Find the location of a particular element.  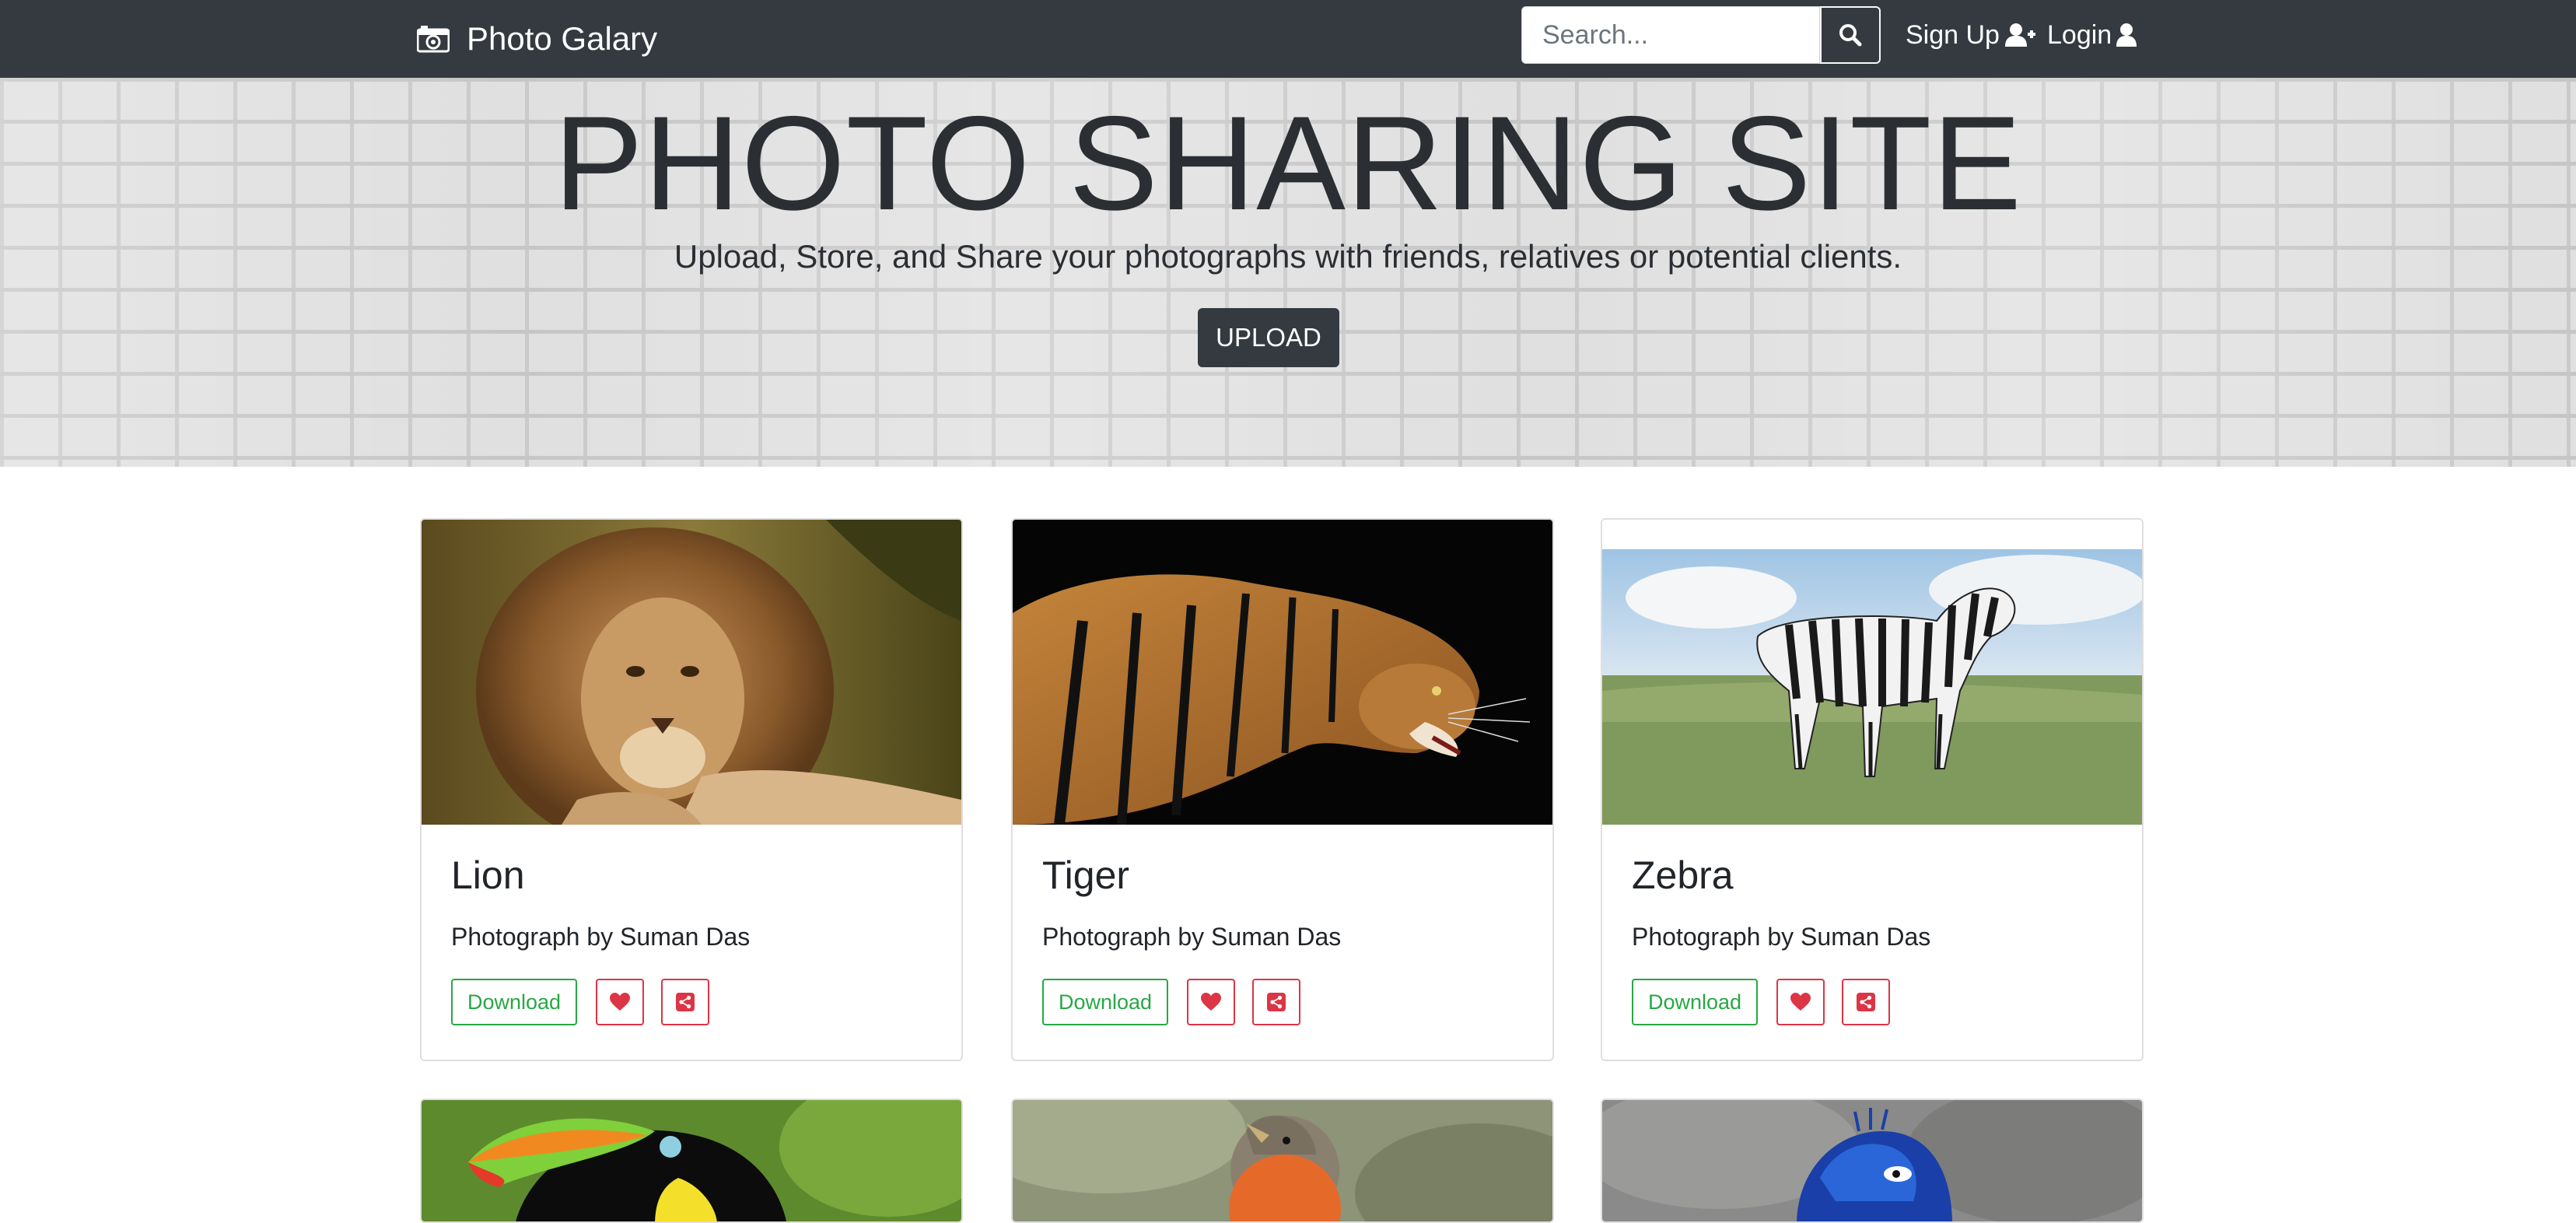

signup-link: Sign Up is located at coordinates (1970, 35).